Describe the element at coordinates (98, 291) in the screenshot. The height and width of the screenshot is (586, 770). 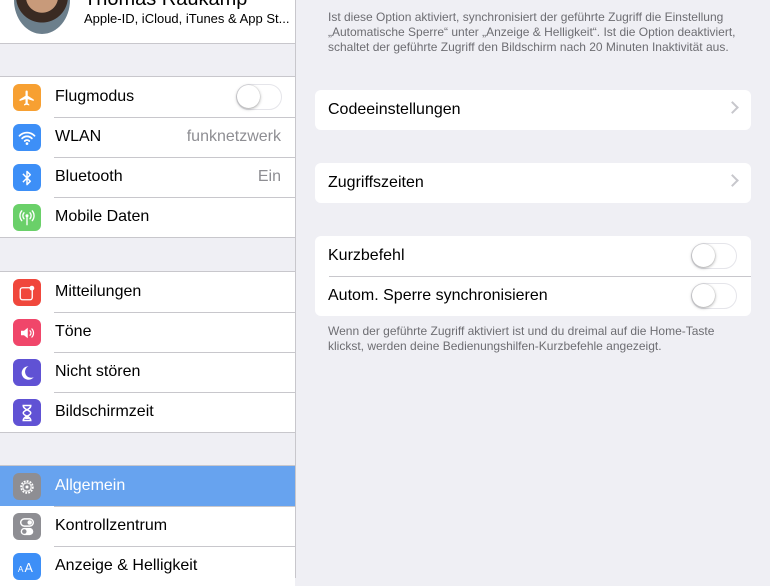
I see `sidebar-item-label: Mitteilungen` at that location.